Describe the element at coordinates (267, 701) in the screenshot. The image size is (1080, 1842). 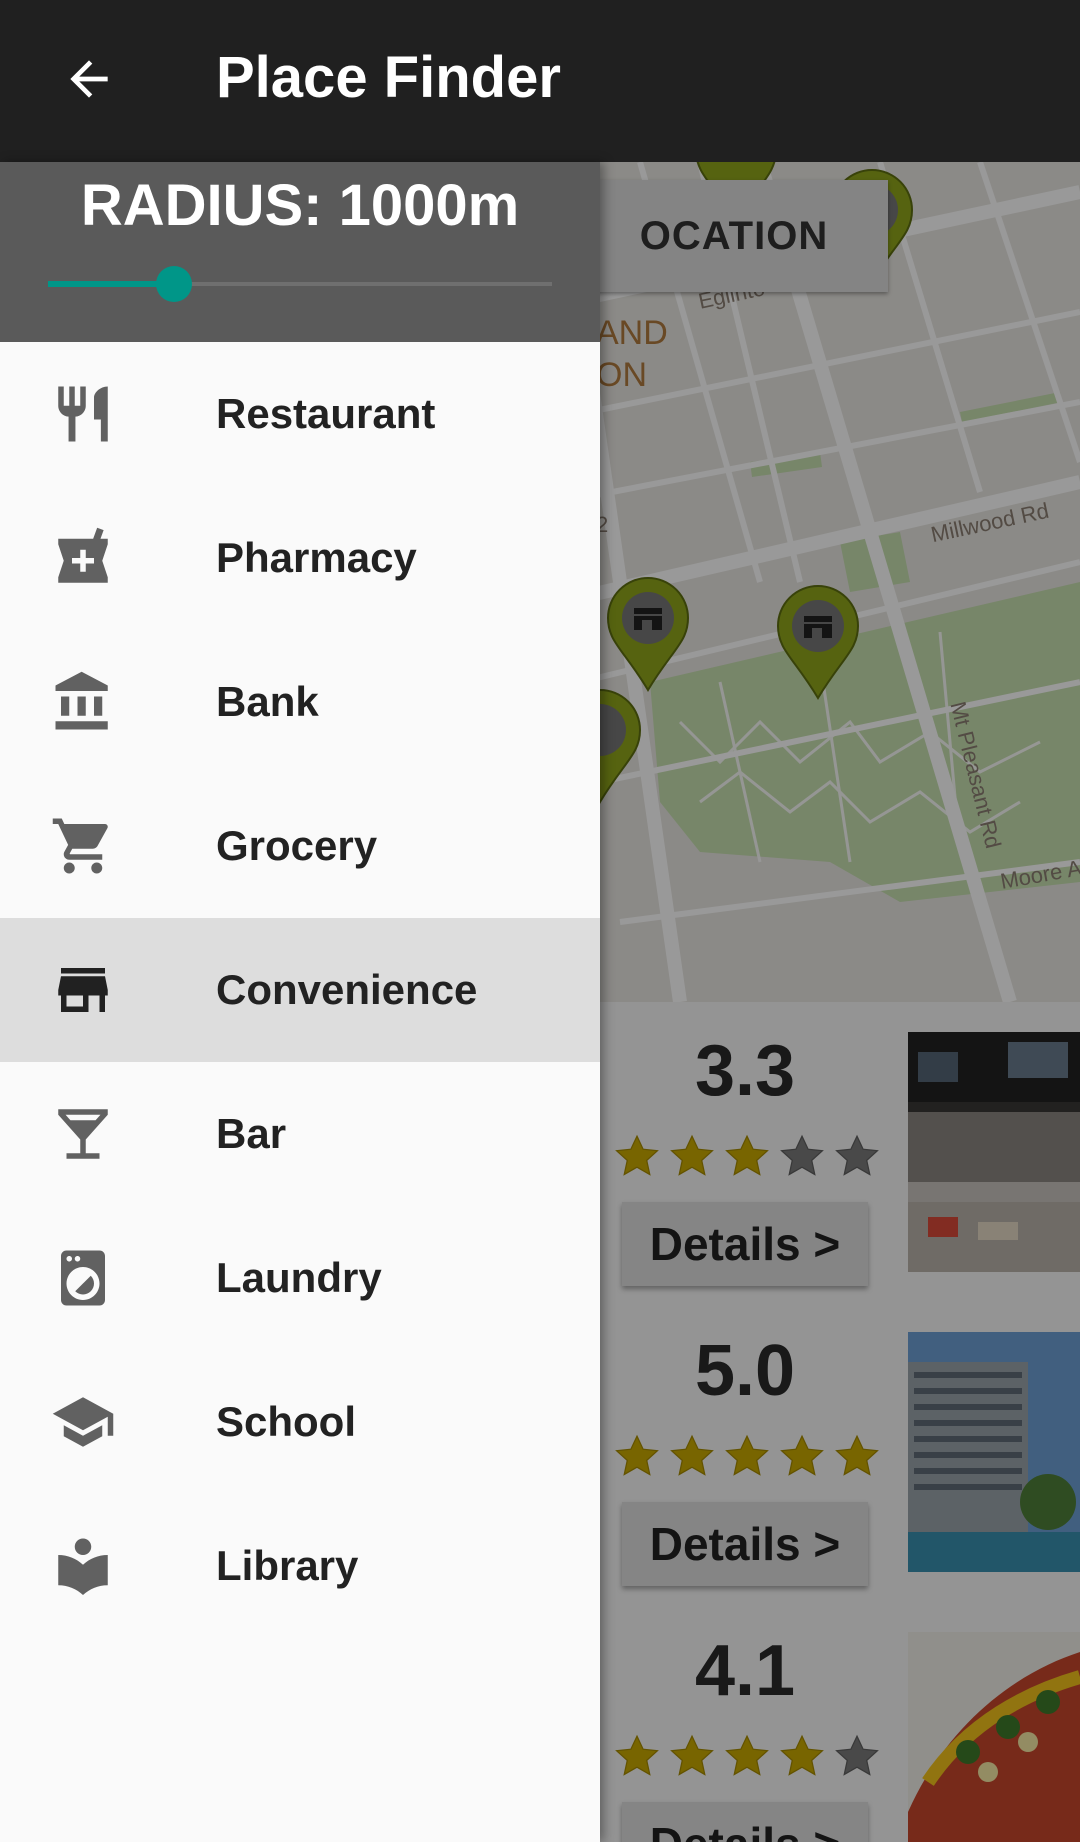
I see `menu-item-label: Bank` at that location.